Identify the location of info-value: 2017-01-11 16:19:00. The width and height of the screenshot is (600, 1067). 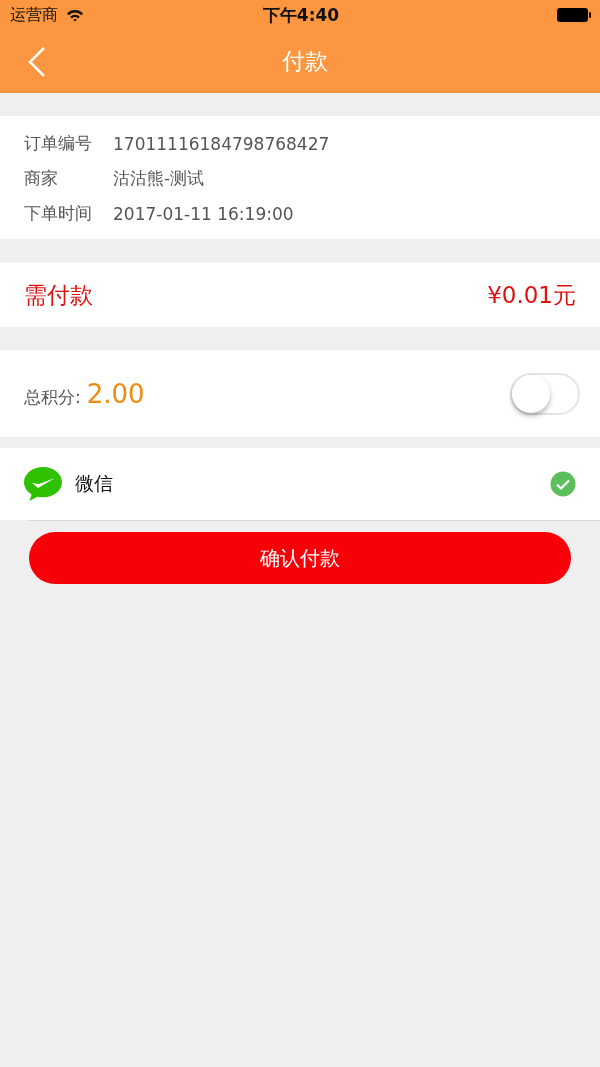
(203, 213).